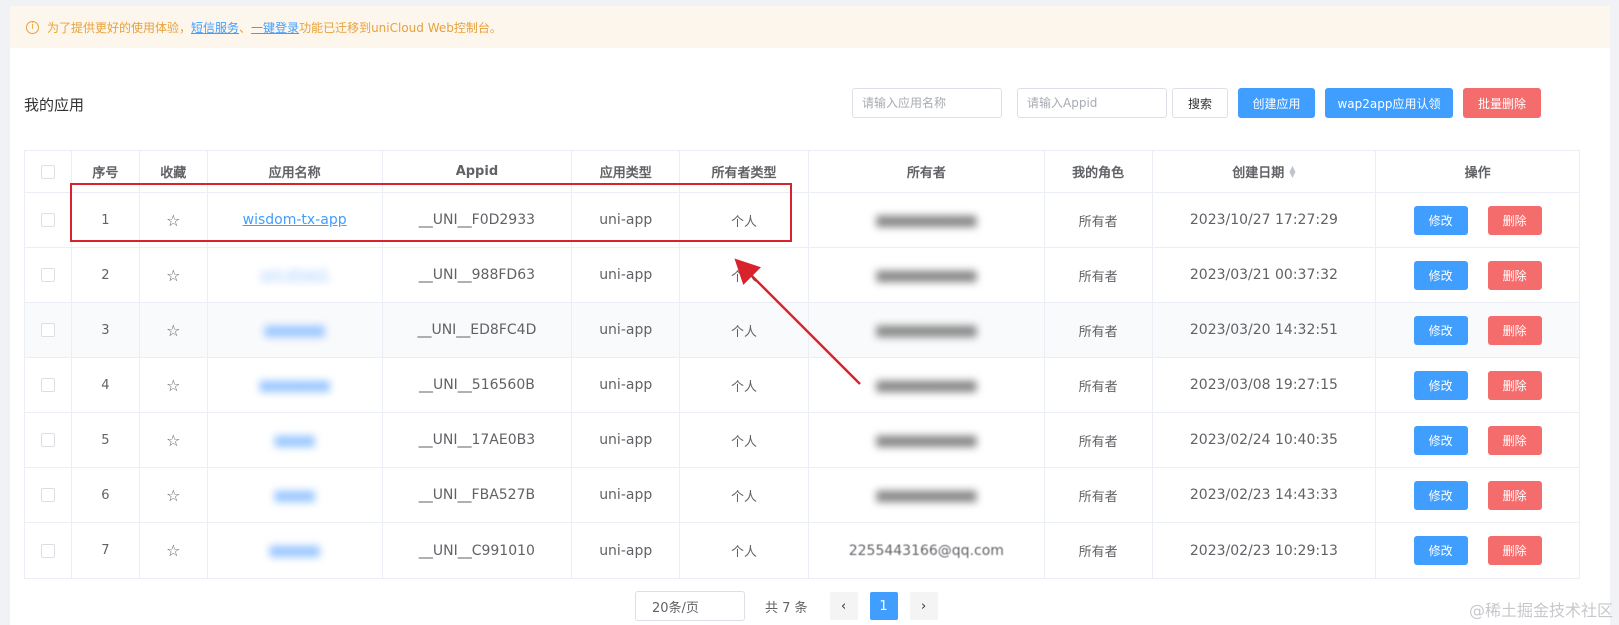  What do you see at coordinates (1265, 330) in the screenshot?
I see `row-created: 2023/03/20 14:32:51` at bounding box center [1265, 330].